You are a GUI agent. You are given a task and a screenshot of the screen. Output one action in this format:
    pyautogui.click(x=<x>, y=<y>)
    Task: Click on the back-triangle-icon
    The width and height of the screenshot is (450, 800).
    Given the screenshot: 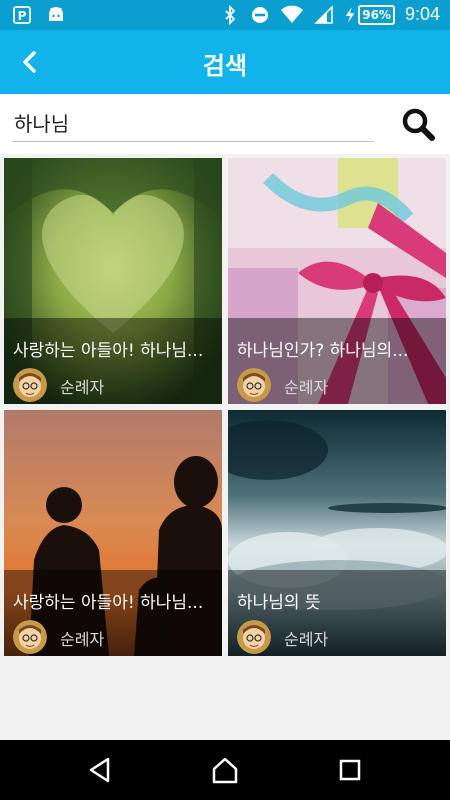 What is the action you would take?
    pyautogui.click(x=99, y=770)
    